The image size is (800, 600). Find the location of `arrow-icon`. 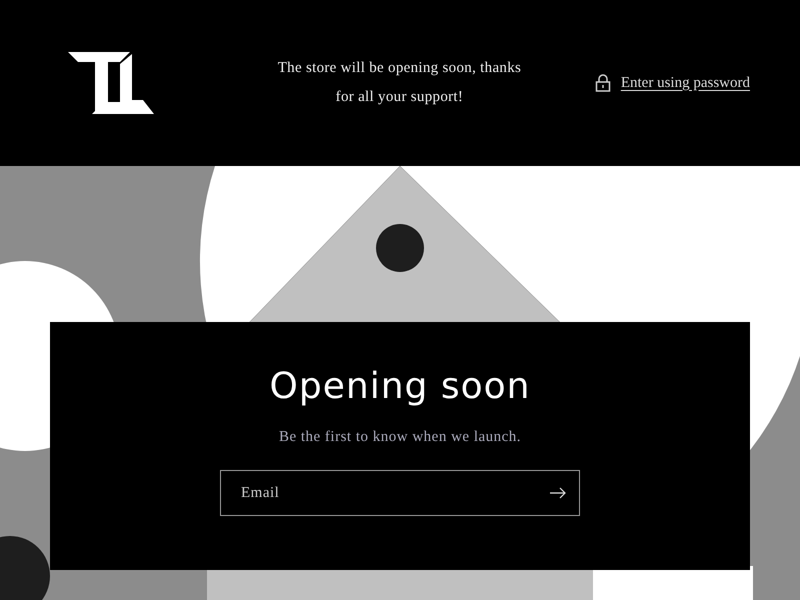

arrow-icon is located at coordinates (558, 493).